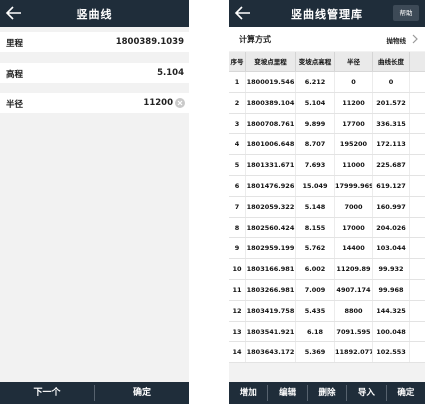 Image resolution: width=425 pixels, height=404 pixels. What do you see at coordinates (47, 393) in the screenshot?
I see `next-button: 下一个` at bounding box center [47, 393].